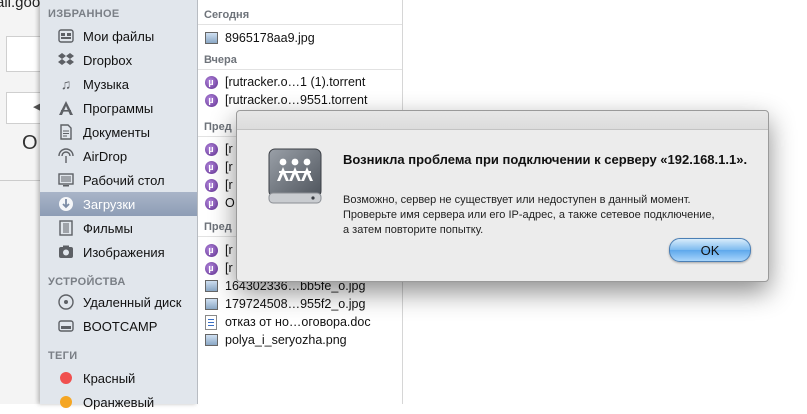 This screenshot has height=414, width=807. Describe the element at coordinates (66, 378) in the screenshot. I see `red-tag-icon` at that location.